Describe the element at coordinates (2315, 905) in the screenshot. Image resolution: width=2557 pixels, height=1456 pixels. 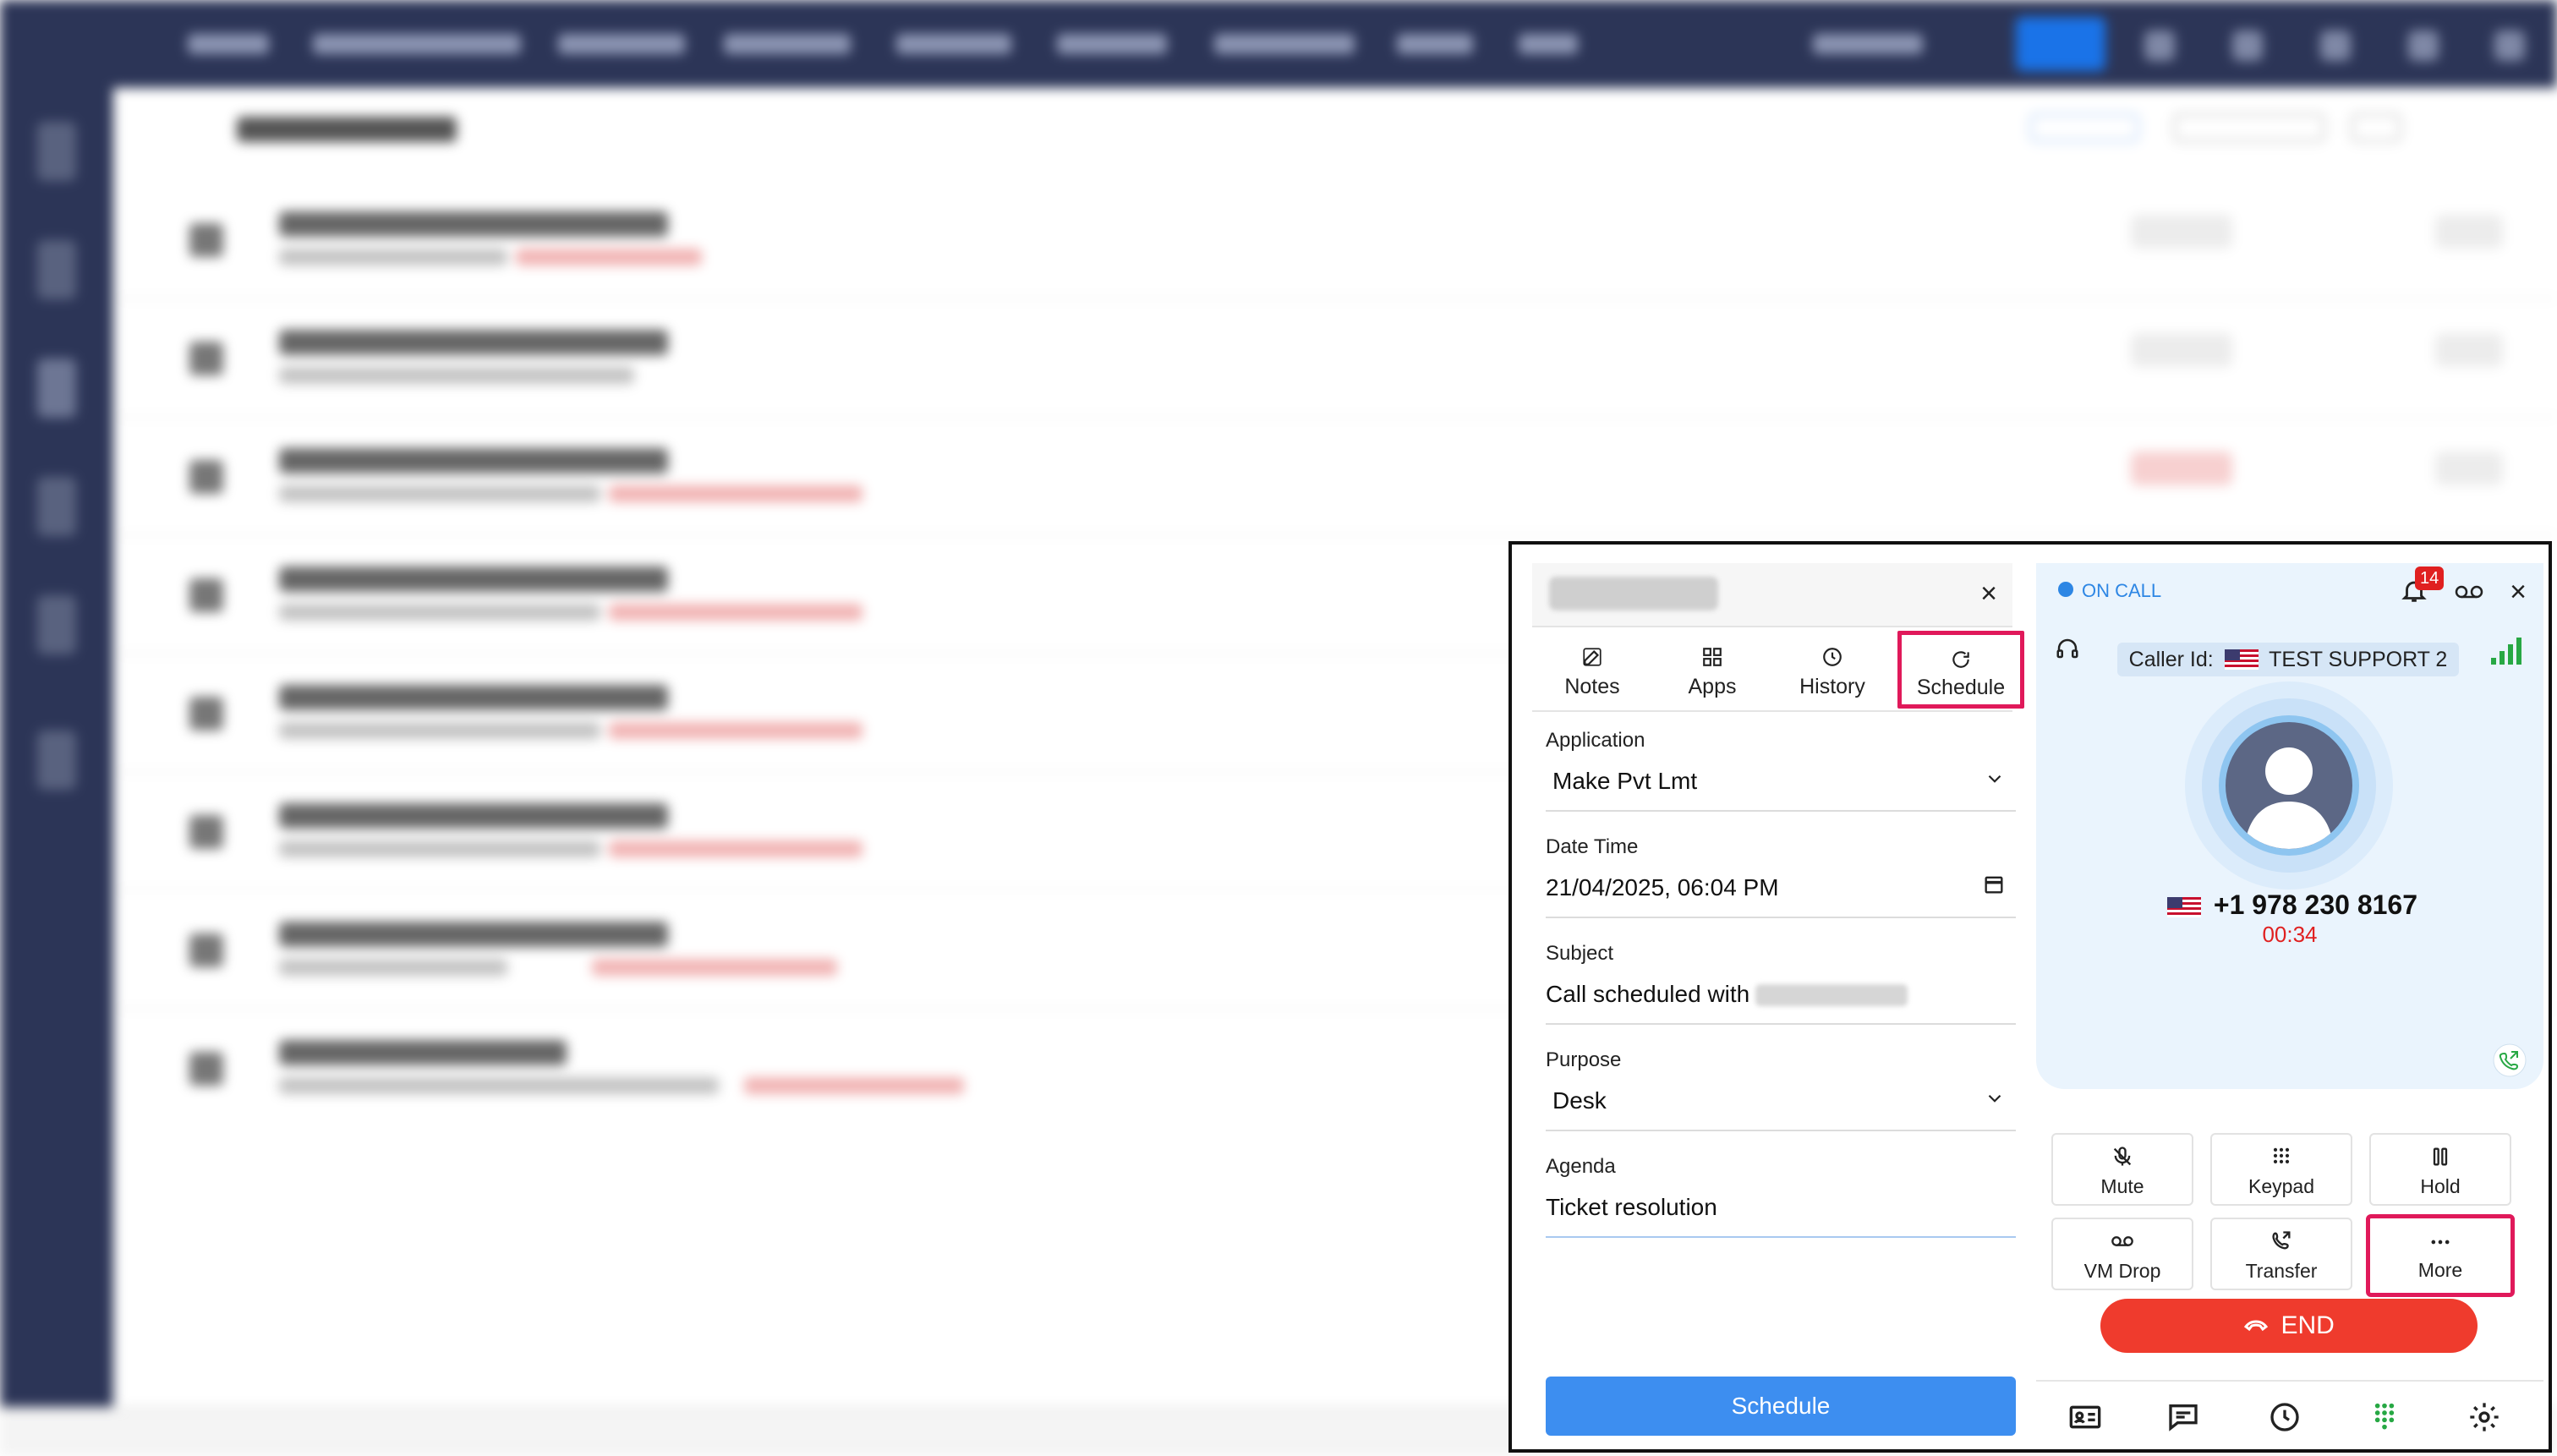
I see `phone-number-text: +1 978 230 8167` at that location.